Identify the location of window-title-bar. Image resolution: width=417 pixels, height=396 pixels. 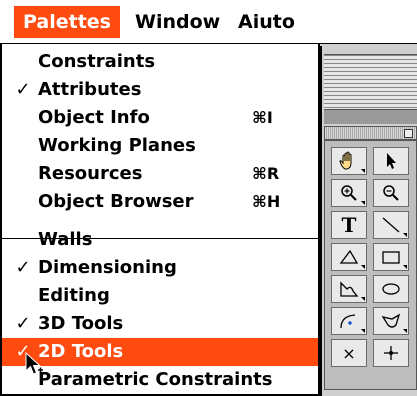
(370, 82).